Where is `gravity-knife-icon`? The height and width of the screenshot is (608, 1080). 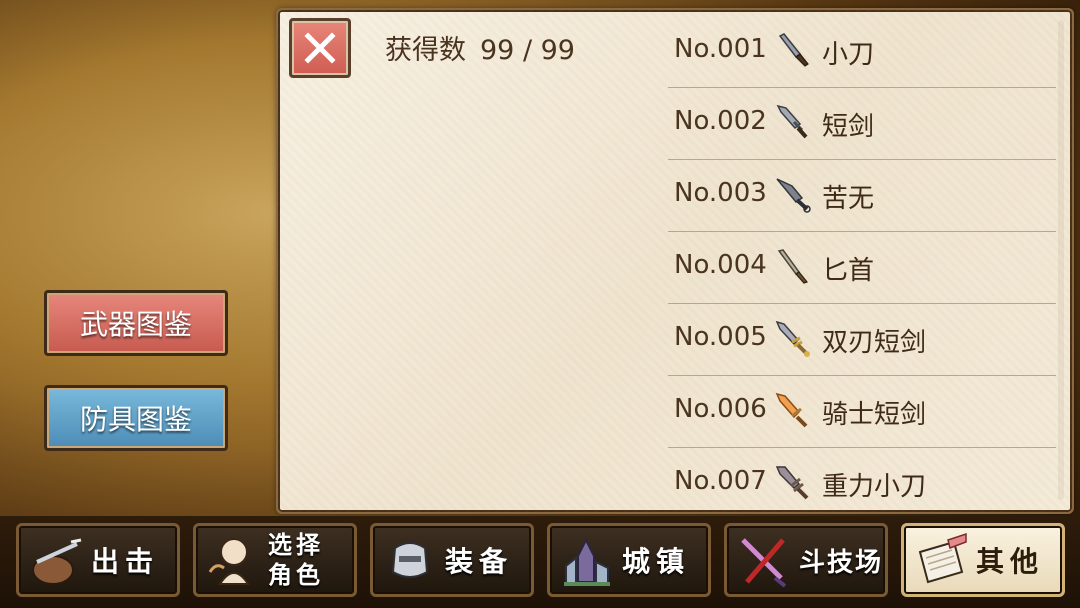
gravity-knife-icon is located at coordinates (792, 483).